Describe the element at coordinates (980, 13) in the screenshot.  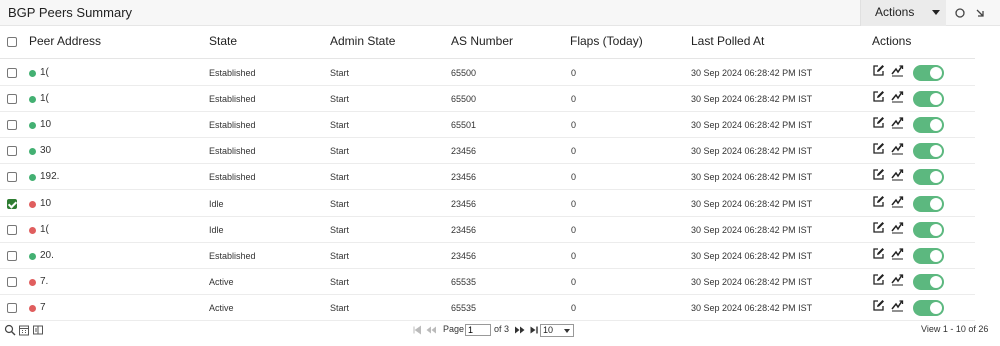
I see `minimize-icon` at that location.